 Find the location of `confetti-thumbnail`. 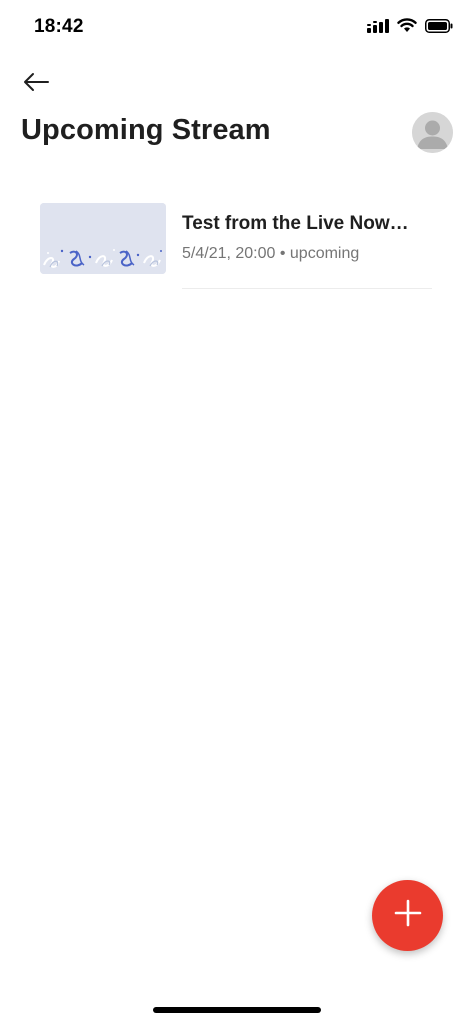

confetti-thumbnail is located at coordinates (103, 238).